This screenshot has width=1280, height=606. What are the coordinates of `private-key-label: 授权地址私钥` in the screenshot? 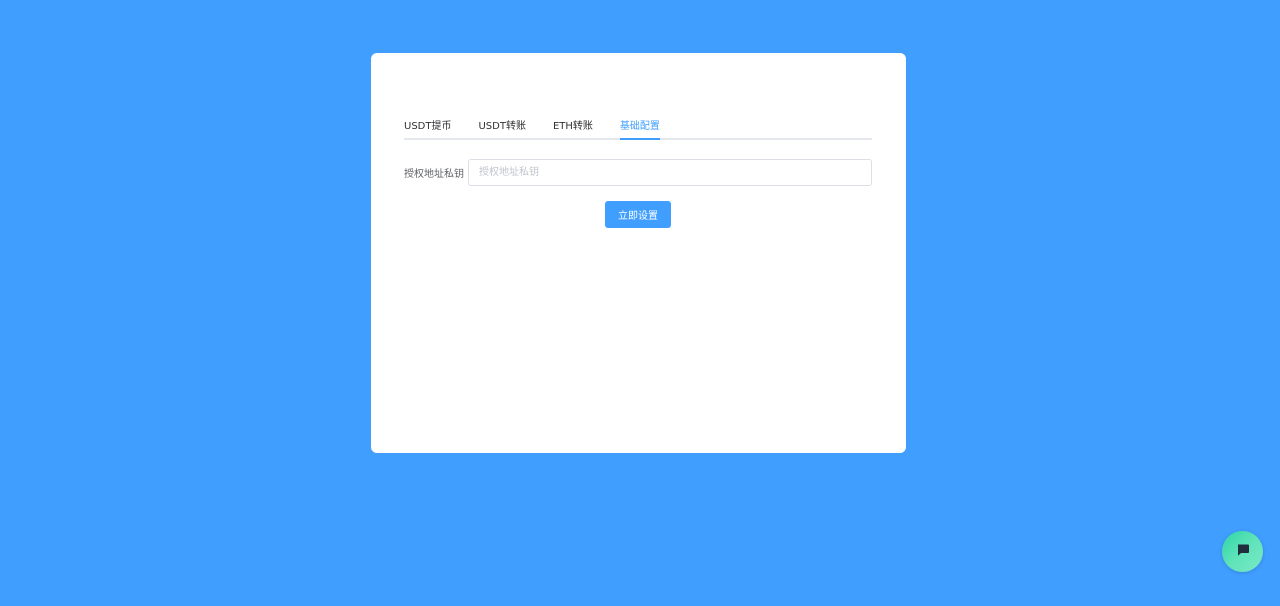 It's located at (434, 174).